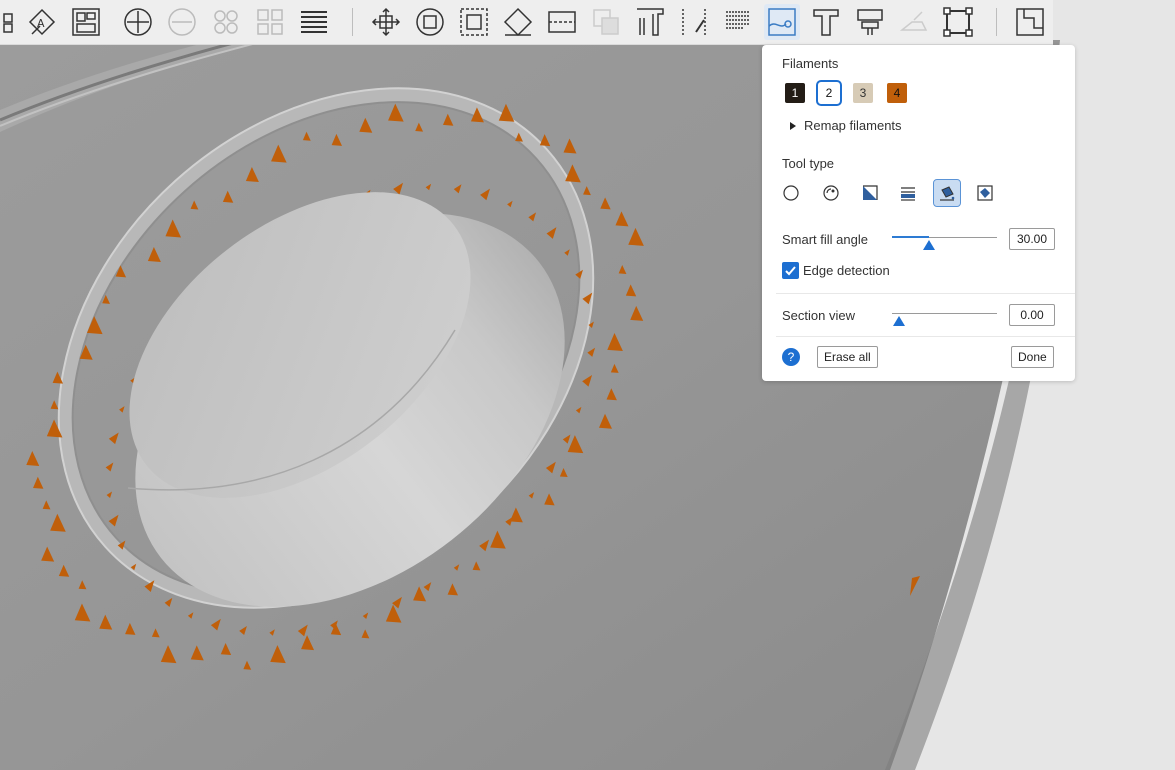  What do you see at coordinates (897, 93) in the screenshot?
I see `filament-swatch-4: 4` at bounding box center [897, 93].